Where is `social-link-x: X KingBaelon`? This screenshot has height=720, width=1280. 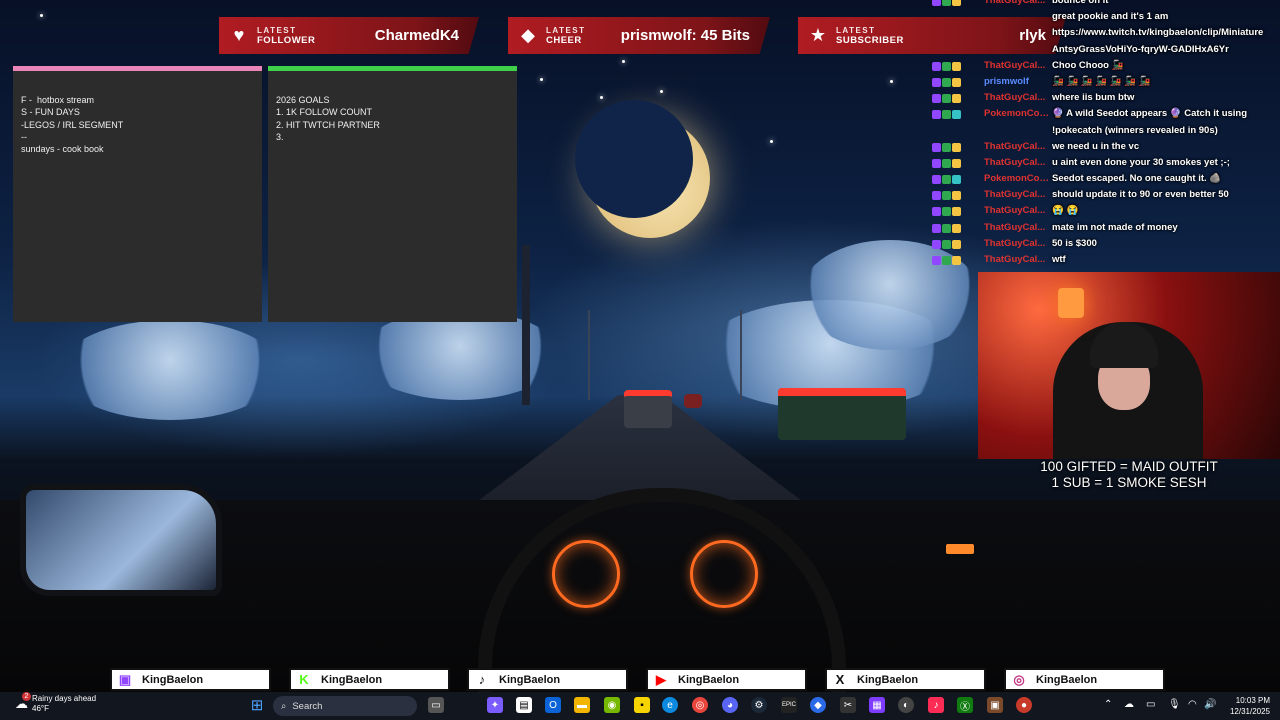
social-link-x: X KingBaelon is located at coordinates (905, 679).